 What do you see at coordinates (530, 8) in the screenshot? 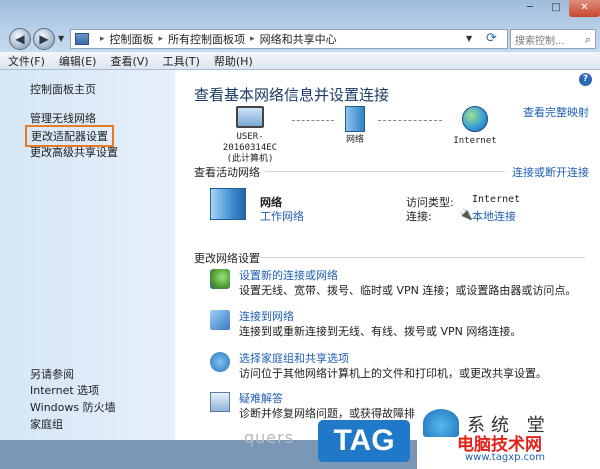
I see `minimize-button: ─` at bounding box center [530, 8].